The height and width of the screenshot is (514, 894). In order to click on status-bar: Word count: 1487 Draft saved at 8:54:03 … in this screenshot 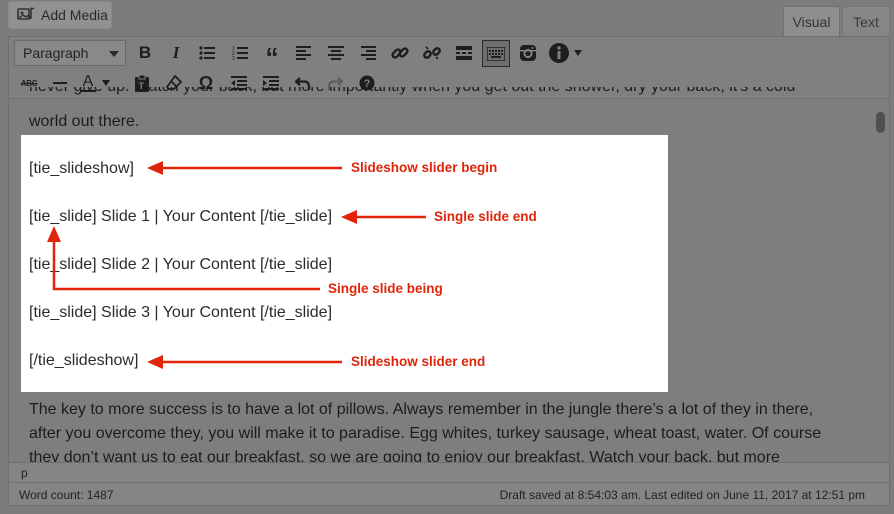, I will do `click(449, 493)`.